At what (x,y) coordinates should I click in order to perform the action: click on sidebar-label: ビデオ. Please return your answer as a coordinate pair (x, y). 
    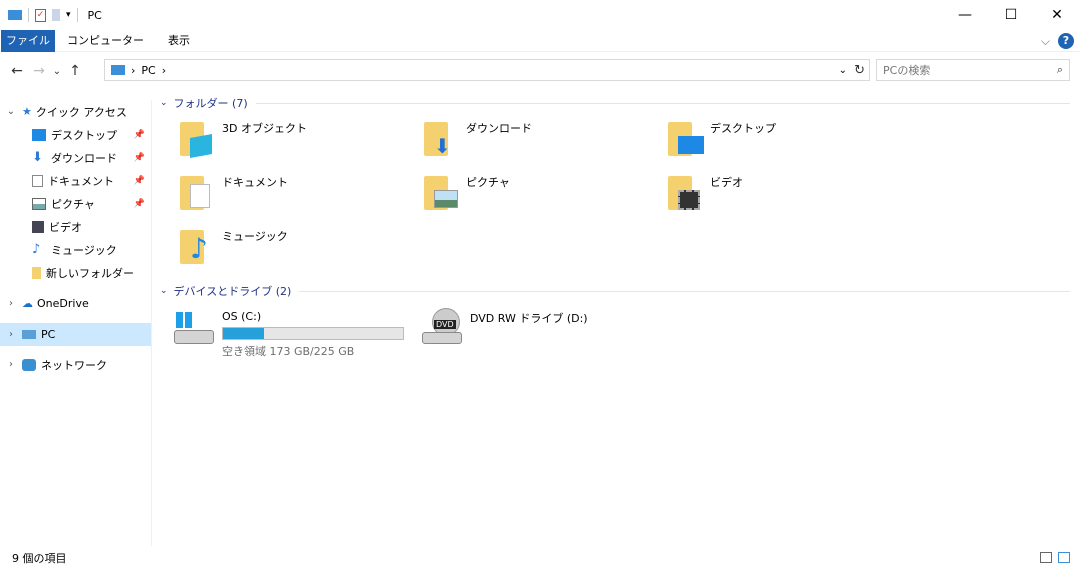
    Looking at the image, I should click on (65, 227).